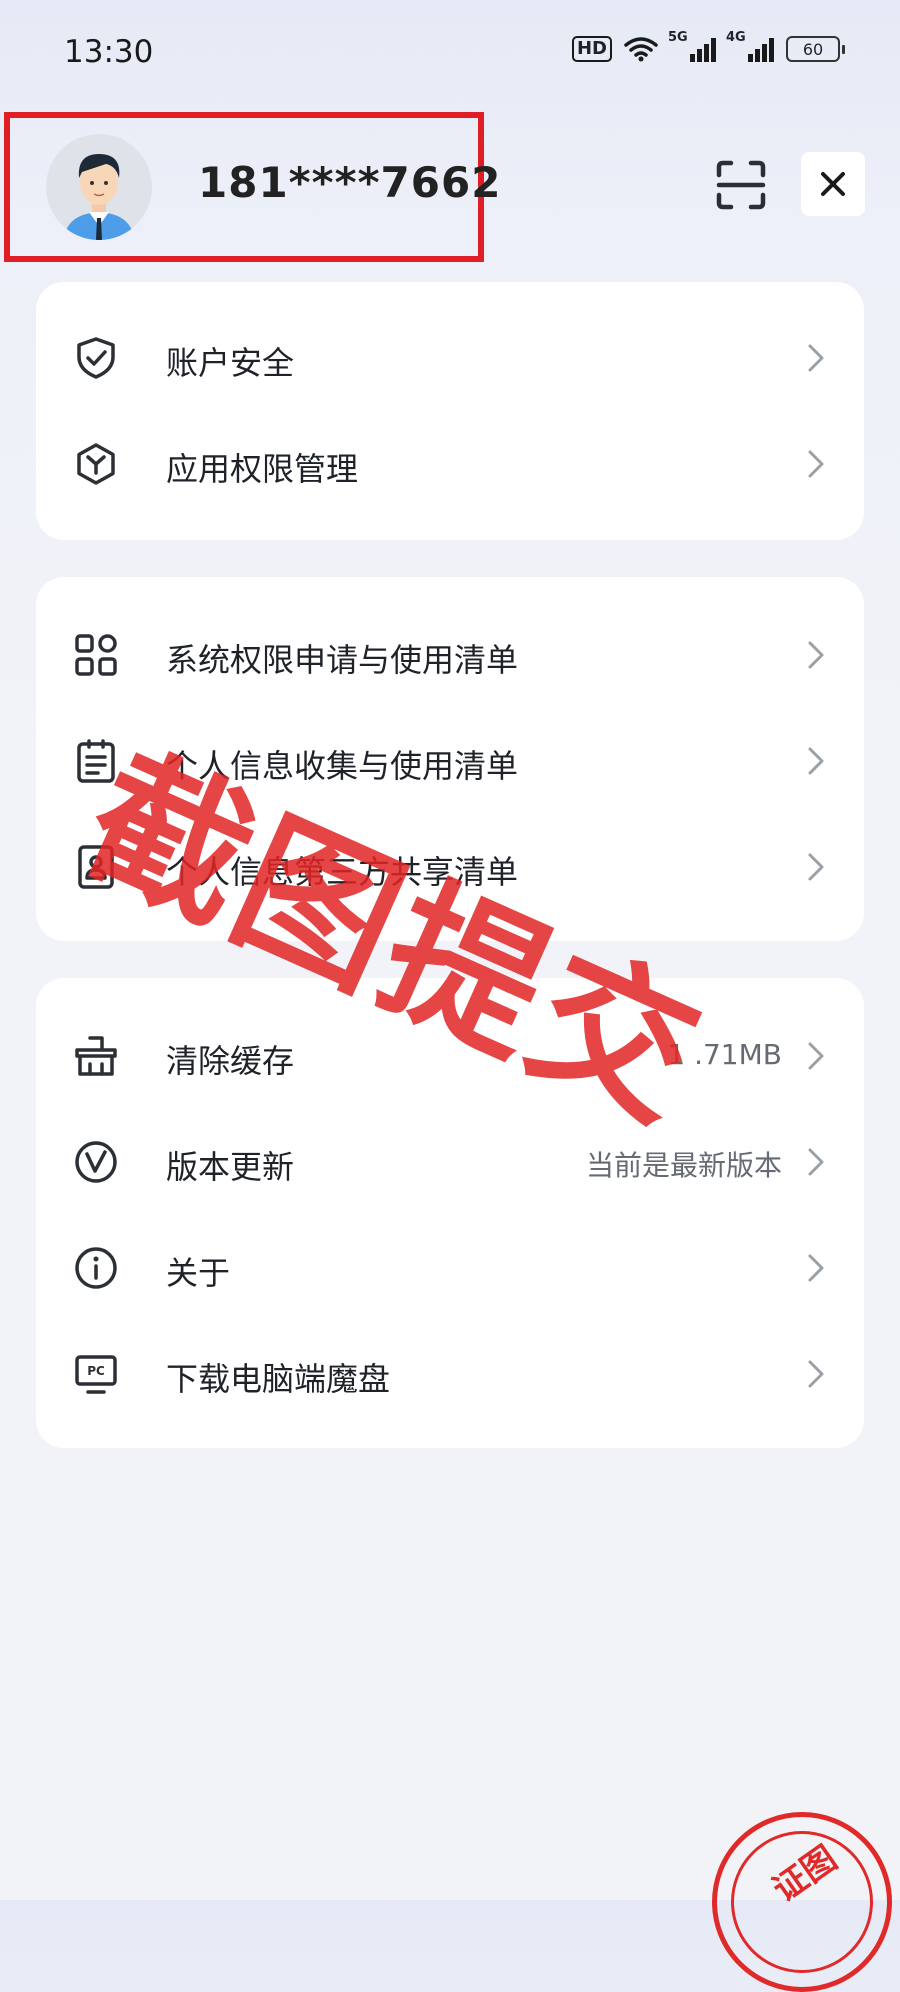 Image resolution: width=900 pixels, height=1992 pixels. Describe the element at coordinates (109, 52) in the screenshot. I see `status-time: 13:30` at that location.